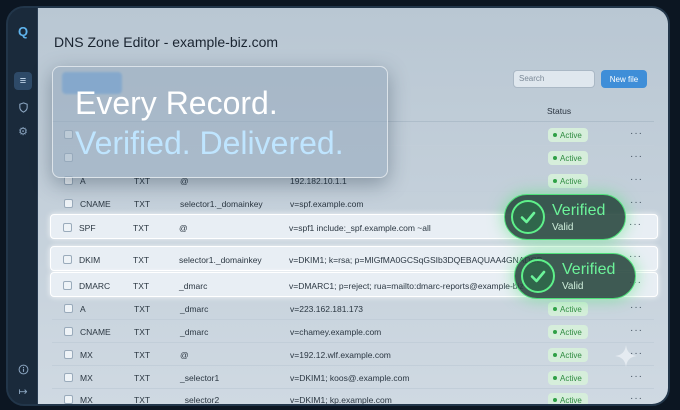 The width and height of the screenshot is (680, 410). What do you see at coordinates (340, 355) in the screenshot?
I see `record-value: v=192.12.wlf.example.com` at bounding box center [340, 355].